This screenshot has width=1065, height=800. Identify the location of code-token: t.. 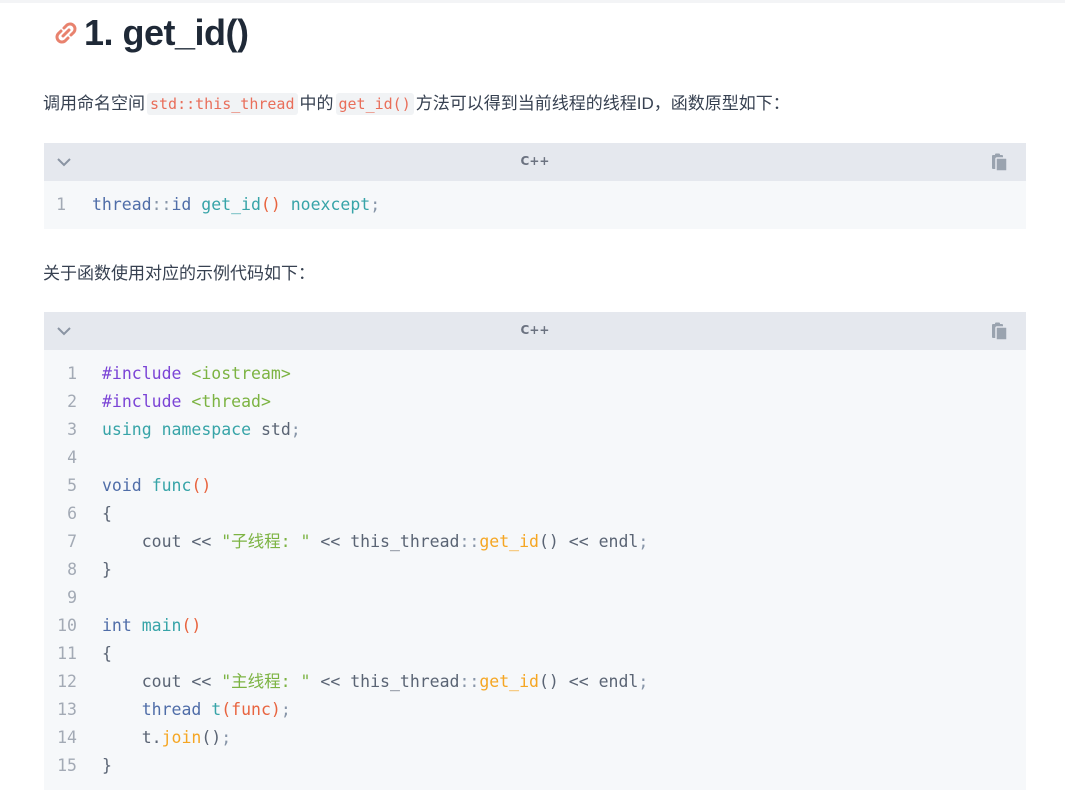
(132, 737).